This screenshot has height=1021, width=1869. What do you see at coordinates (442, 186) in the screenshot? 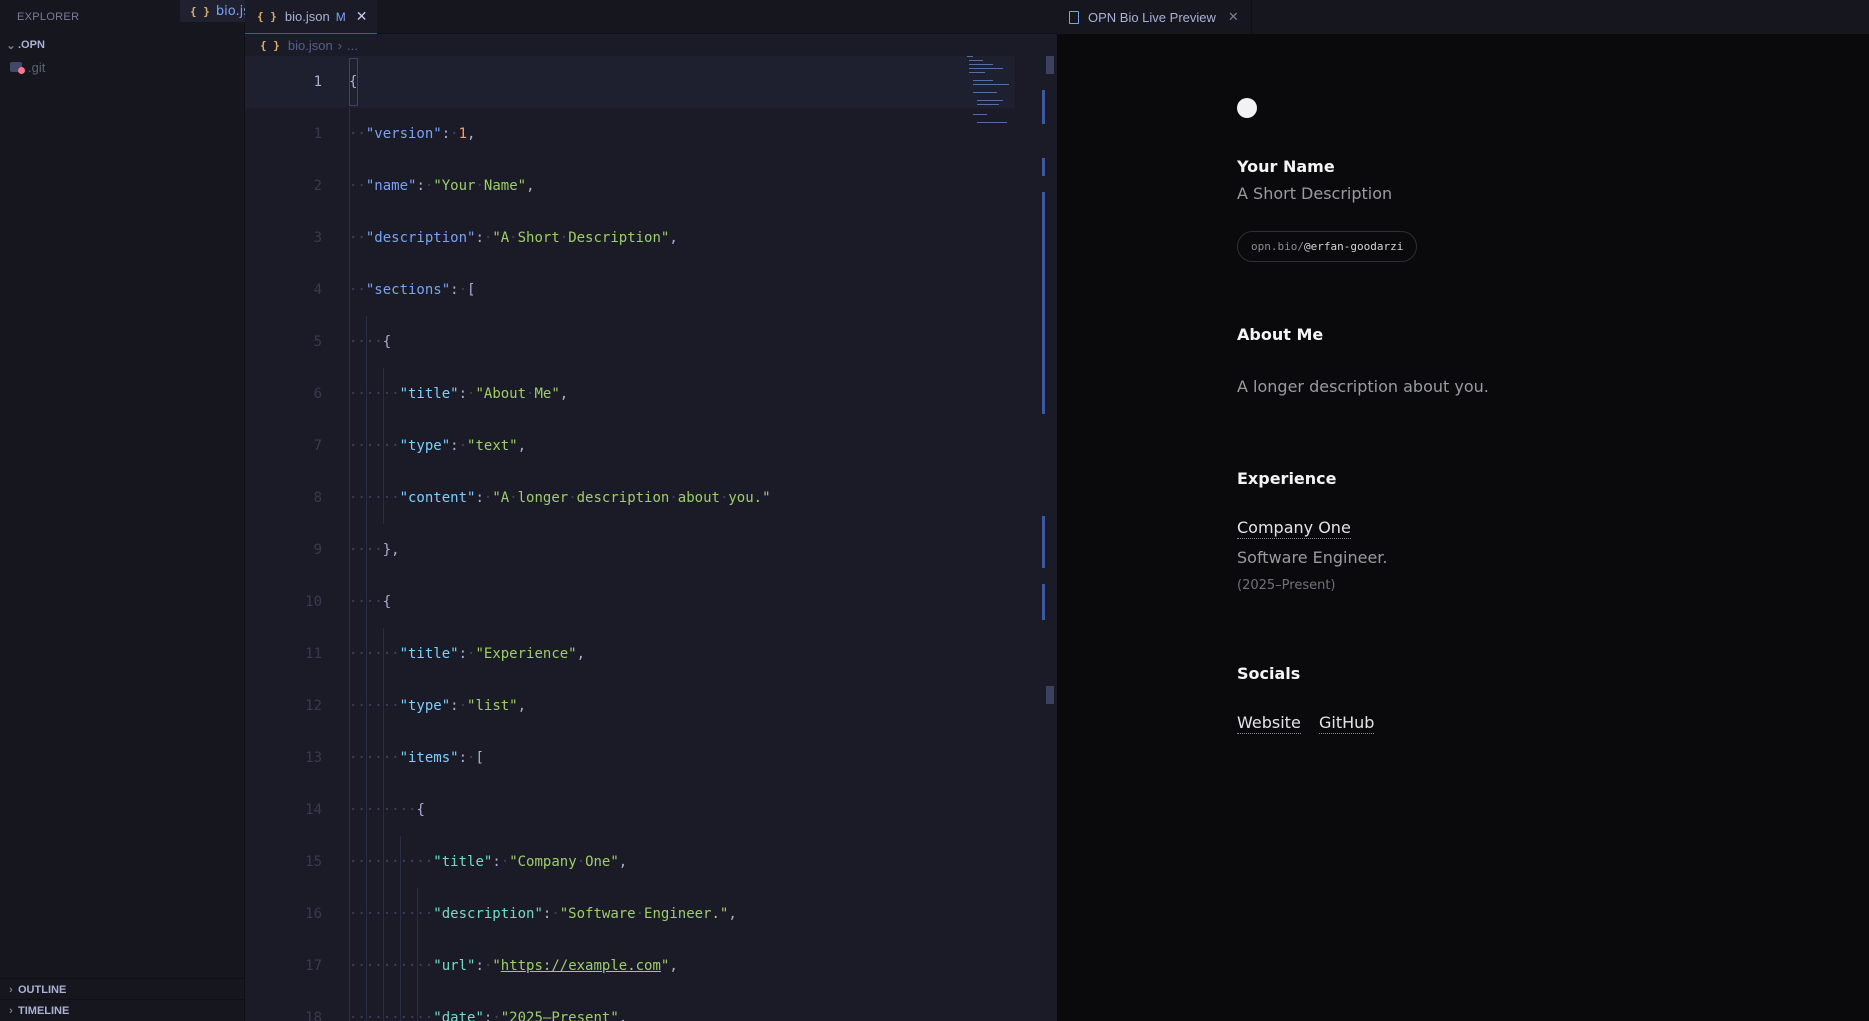
I see `line-text: ··"name":·"Your·Name",` at bounding box center [442, 186].